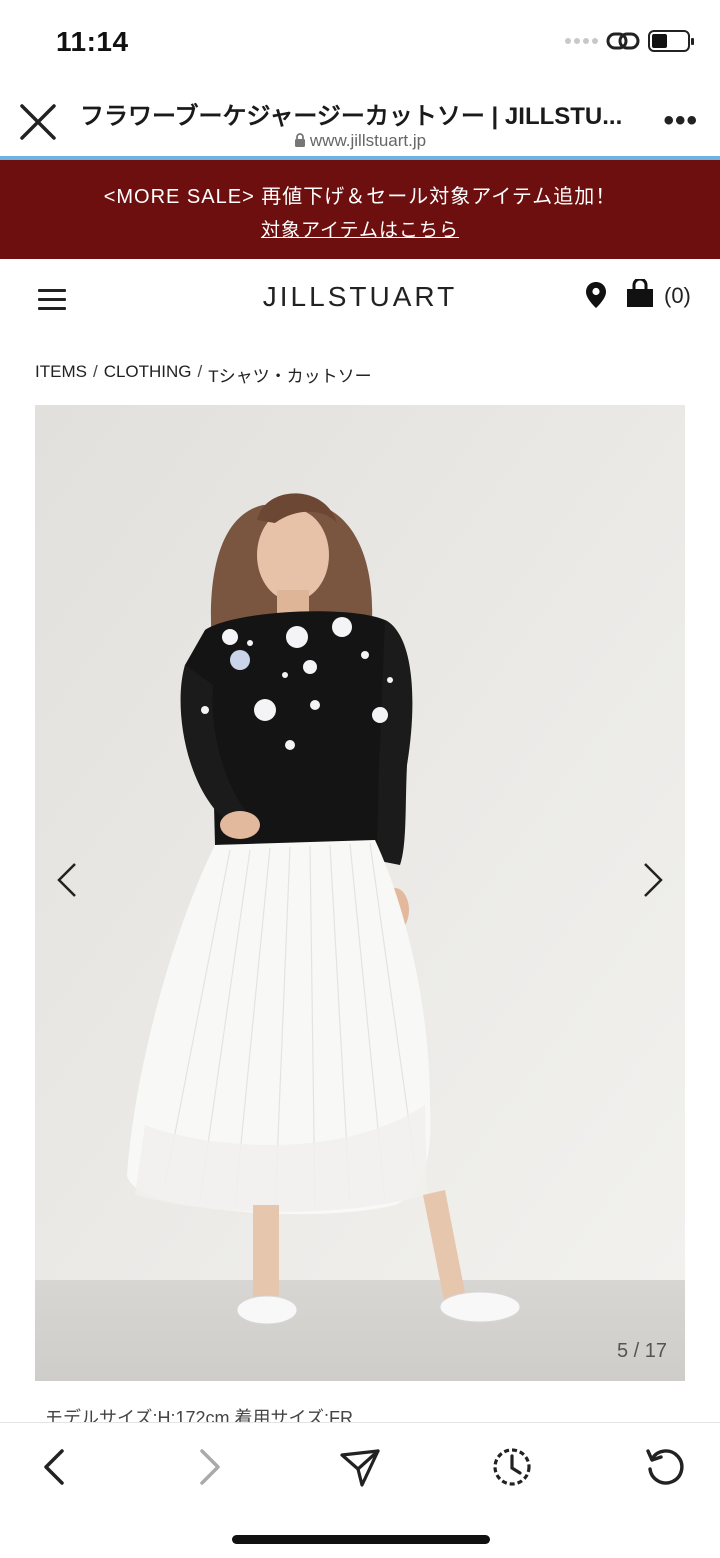 This screenshot has height=1558, width=720. I want to click on breadcrumb-item-tshirts: Tシャツ・カットソー, so click(289, 374).